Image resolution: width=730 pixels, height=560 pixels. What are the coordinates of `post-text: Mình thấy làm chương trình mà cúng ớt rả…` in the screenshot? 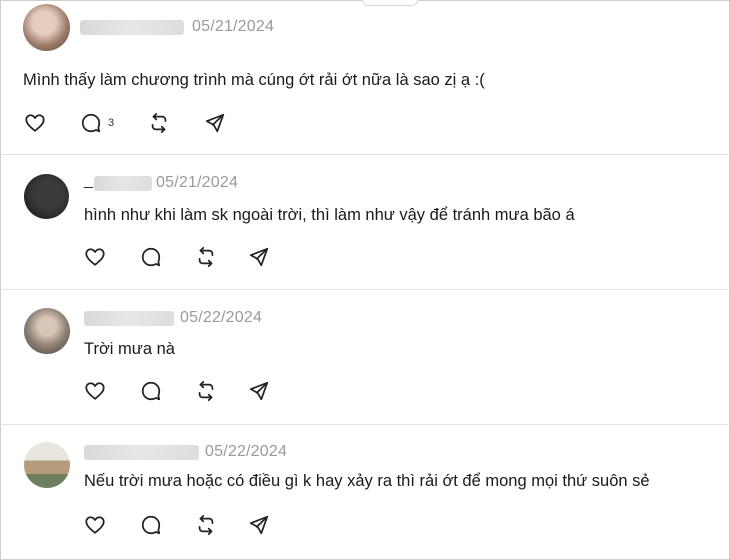 It's located at (254, 80).